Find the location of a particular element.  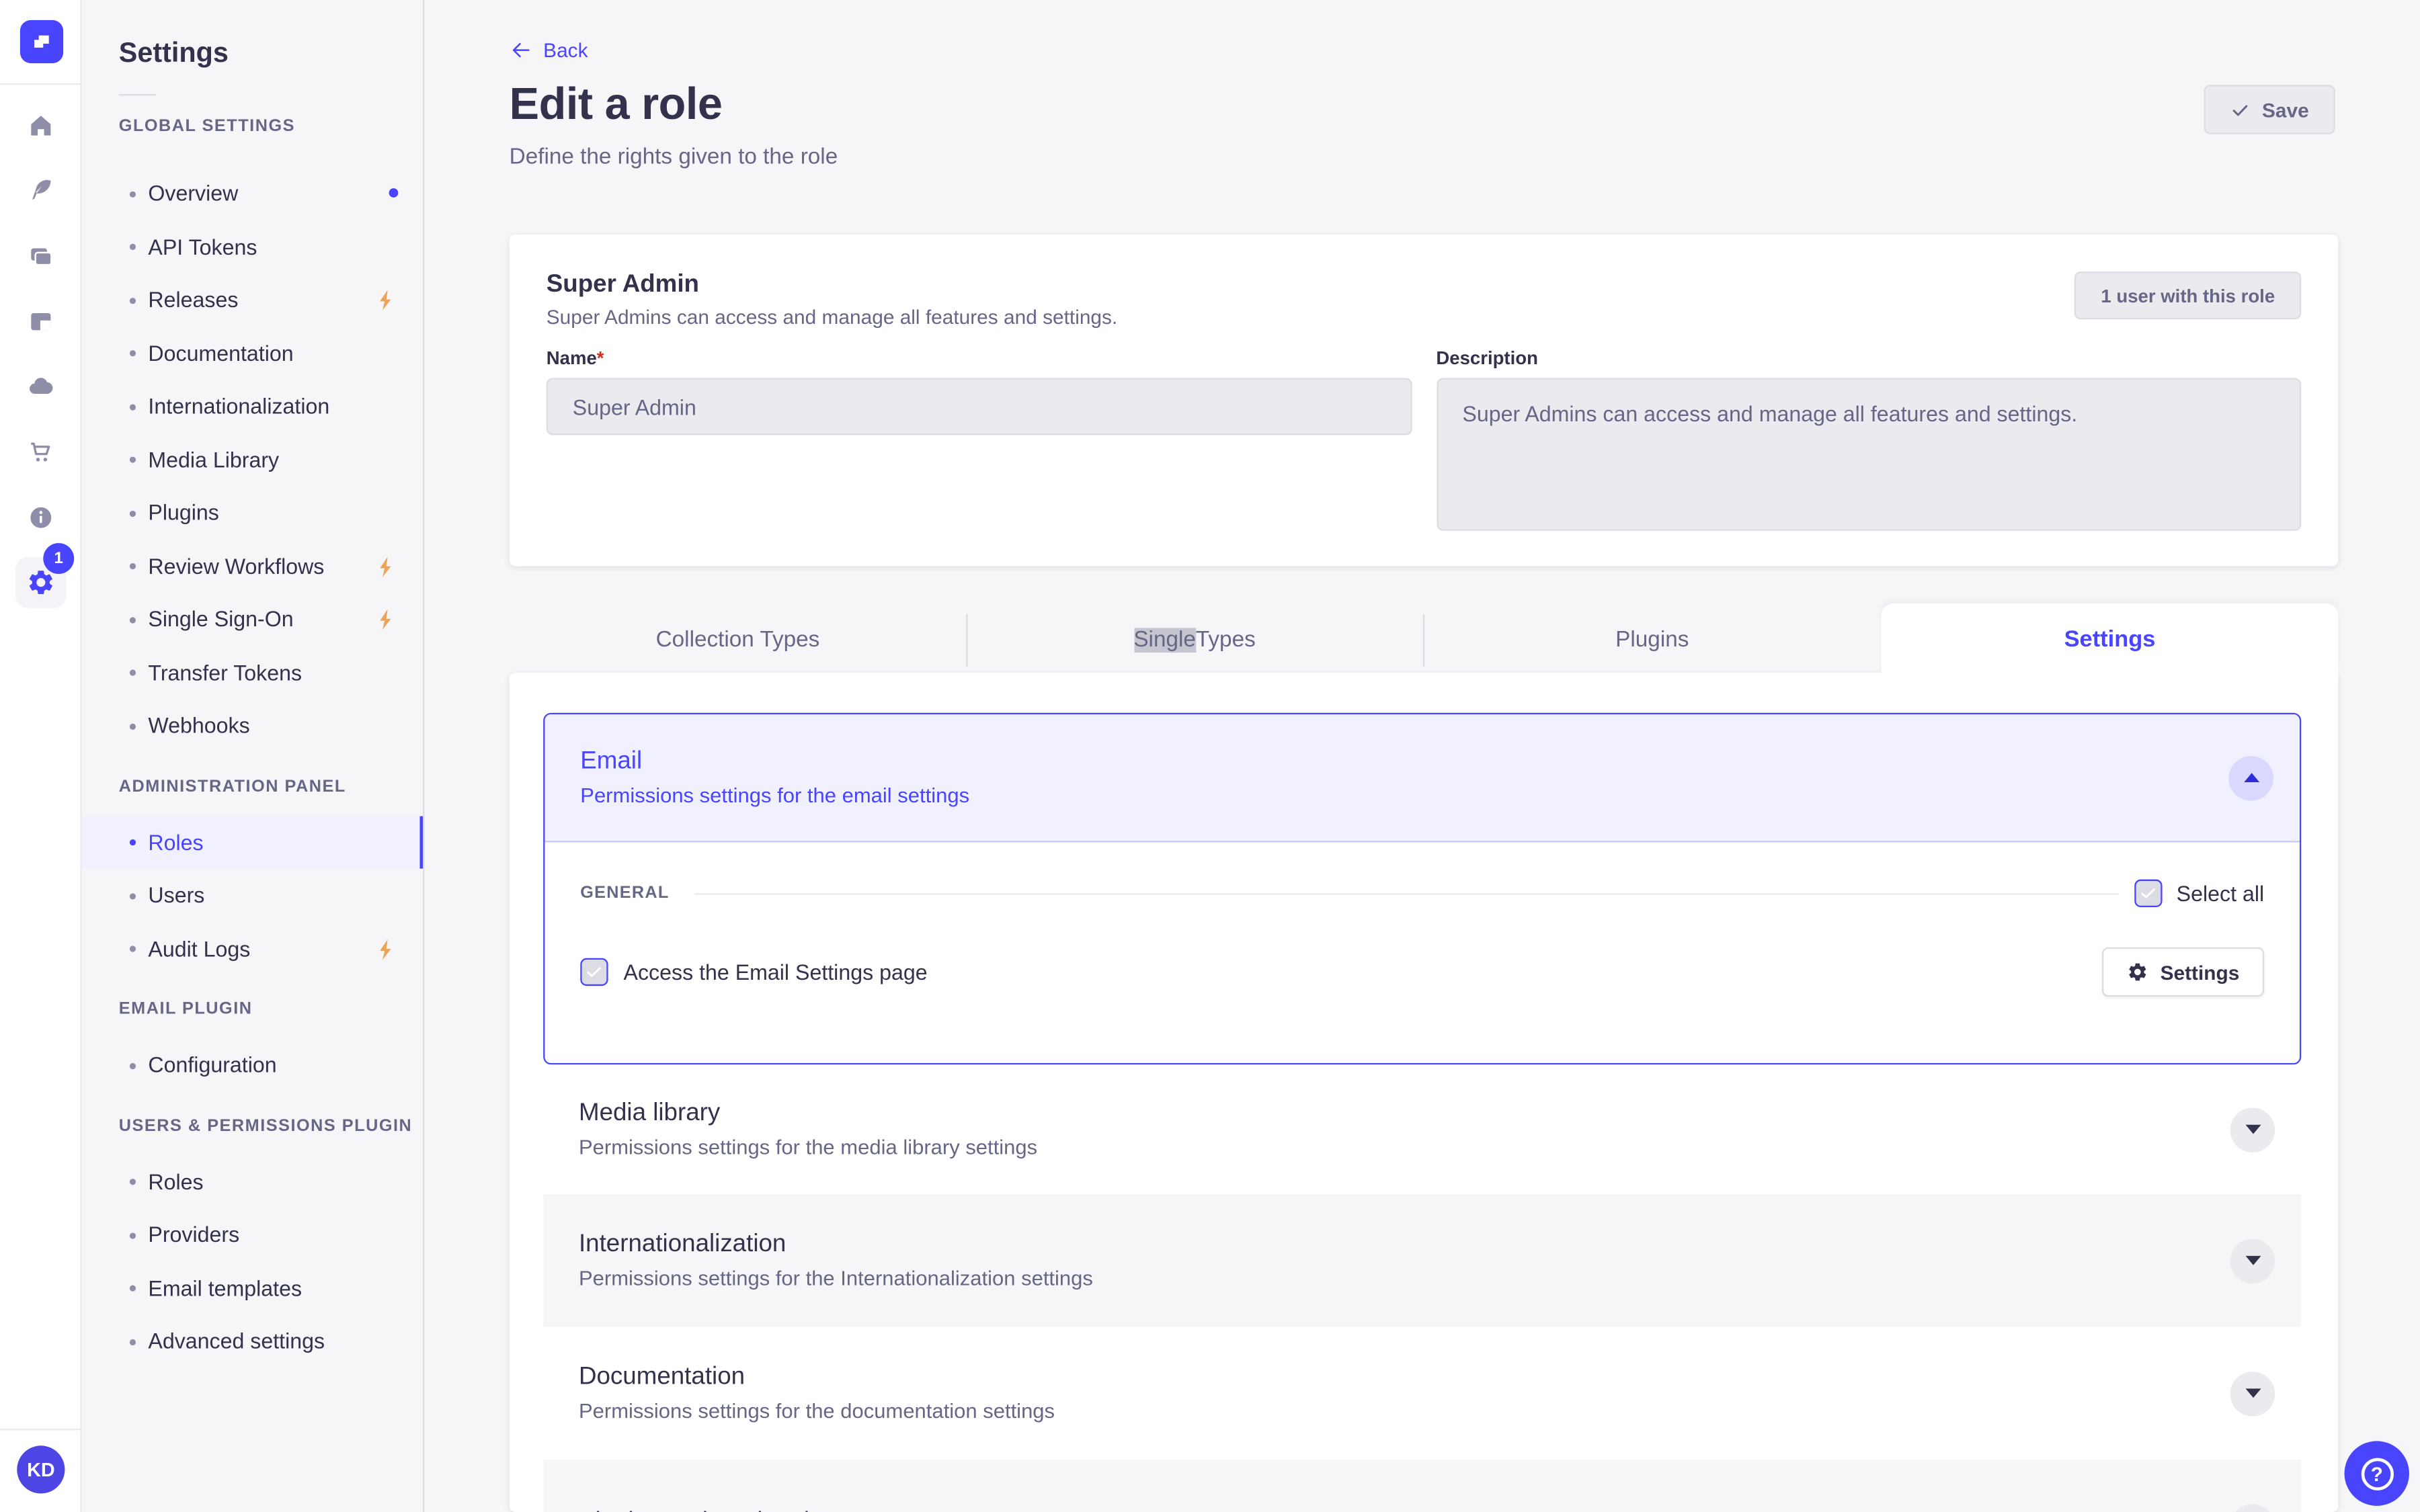

permission-settings-button: Settings is located at coordinates (2183, 972).